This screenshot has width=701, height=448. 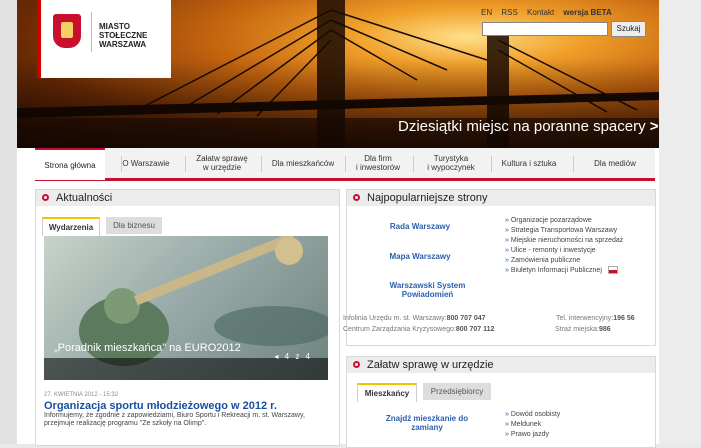 I want to click on popular-item: Miejskie nieruchomości na sprzedaż, so click(x=580, y=241).